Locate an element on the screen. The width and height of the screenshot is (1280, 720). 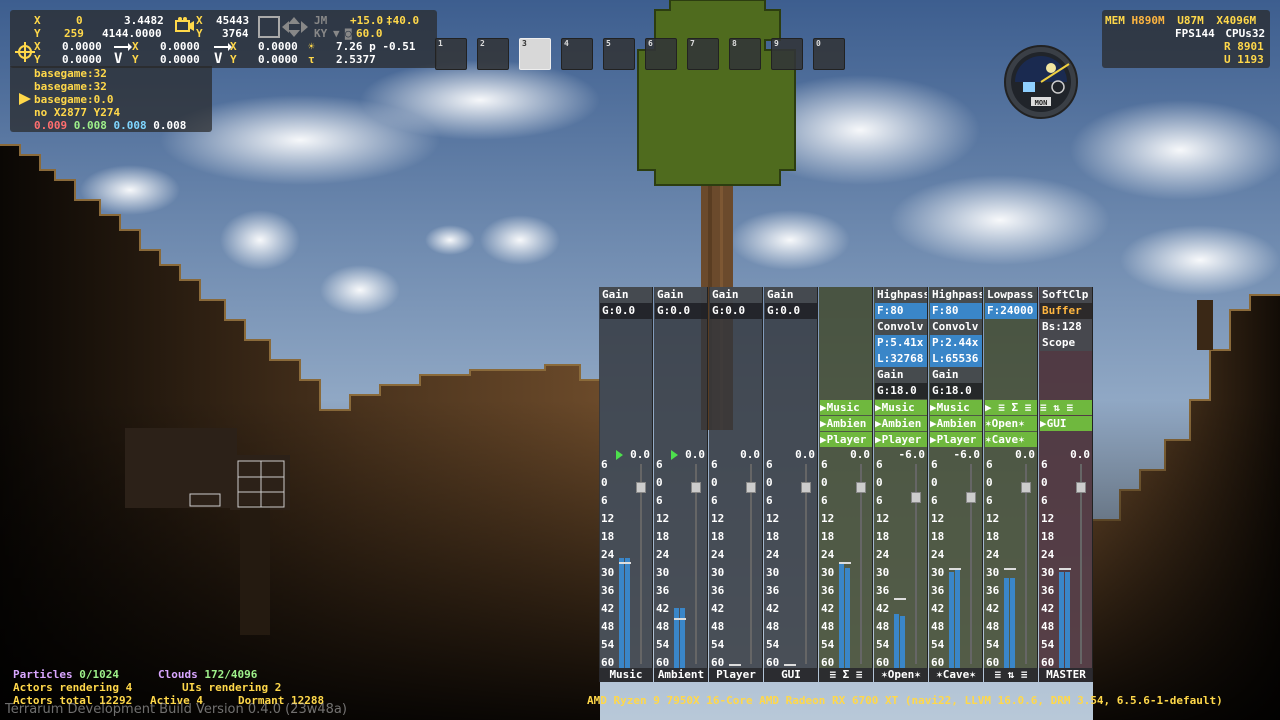
channel-gain-db: -6.0 is located at coordinates (912, 454).